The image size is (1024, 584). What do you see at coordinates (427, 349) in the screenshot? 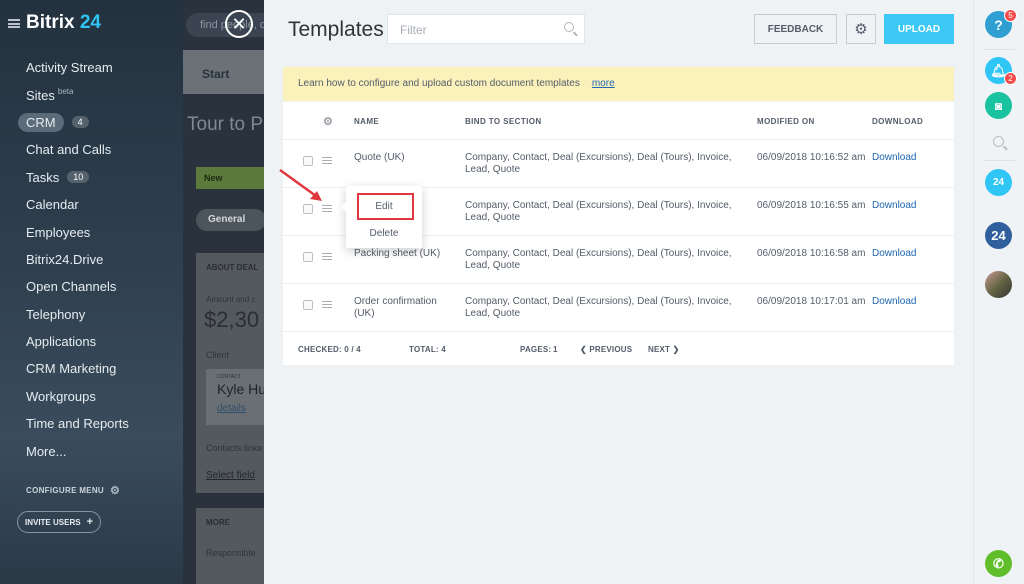
I see `total-count: TOTAL: 4` at bounding box center [427, 349].